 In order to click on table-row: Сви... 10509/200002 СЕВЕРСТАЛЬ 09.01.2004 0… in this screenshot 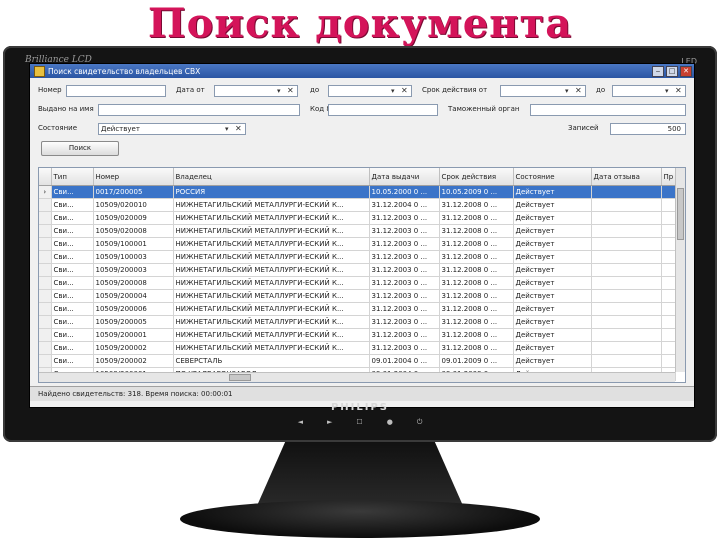, I will do `click(357, 361)`.